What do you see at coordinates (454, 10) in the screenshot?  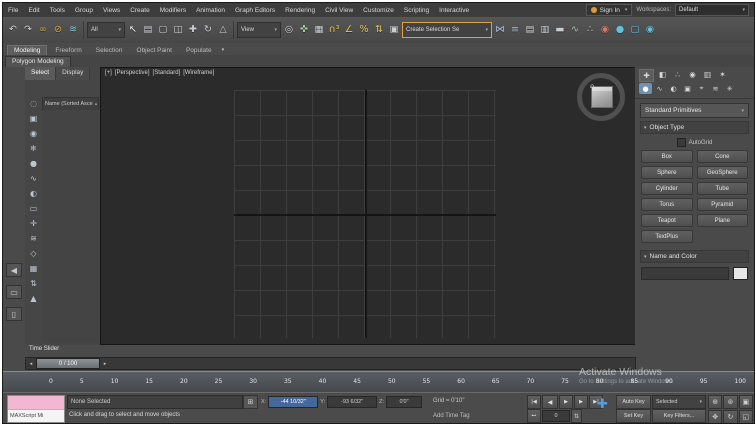 I see `menu-item: Interactive` at bounding box center [454, 10].